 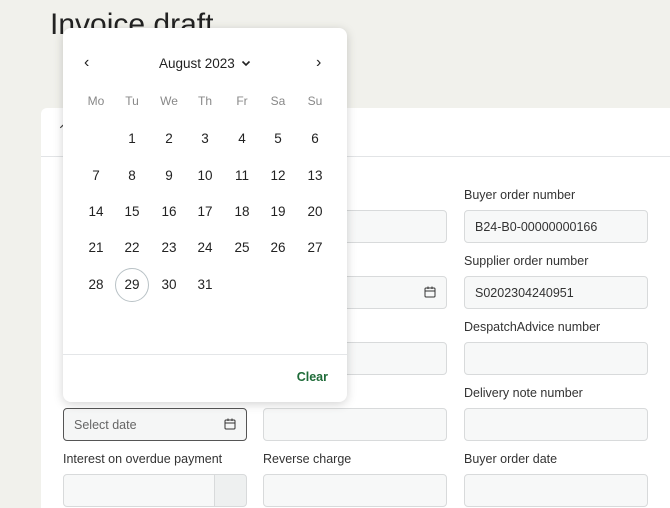 I want to click on day-1: 1, so click(x=132, y=139).